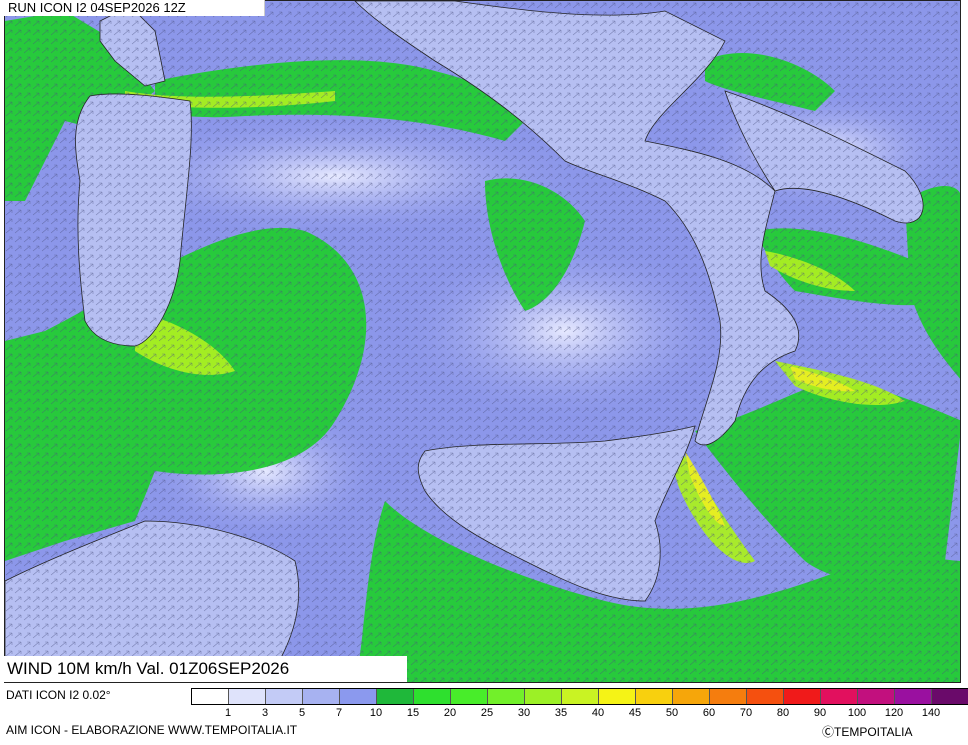  I want to click on legend-tick-label: 140, so click(931, 713).